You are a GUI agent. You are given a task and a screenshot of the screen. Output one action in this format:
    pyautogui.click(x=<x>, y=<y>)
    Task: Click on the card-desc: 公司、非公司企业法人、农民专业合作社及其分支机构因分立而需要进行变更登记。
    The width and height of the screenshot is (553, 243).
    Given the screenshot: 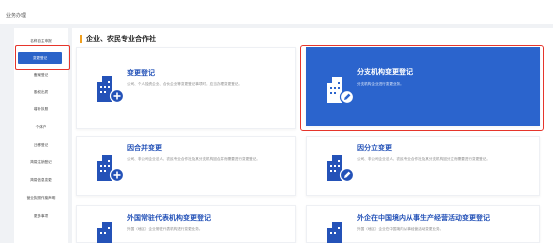 What is the action you would take?
    pyautogui.click(x=423, y=159)
    